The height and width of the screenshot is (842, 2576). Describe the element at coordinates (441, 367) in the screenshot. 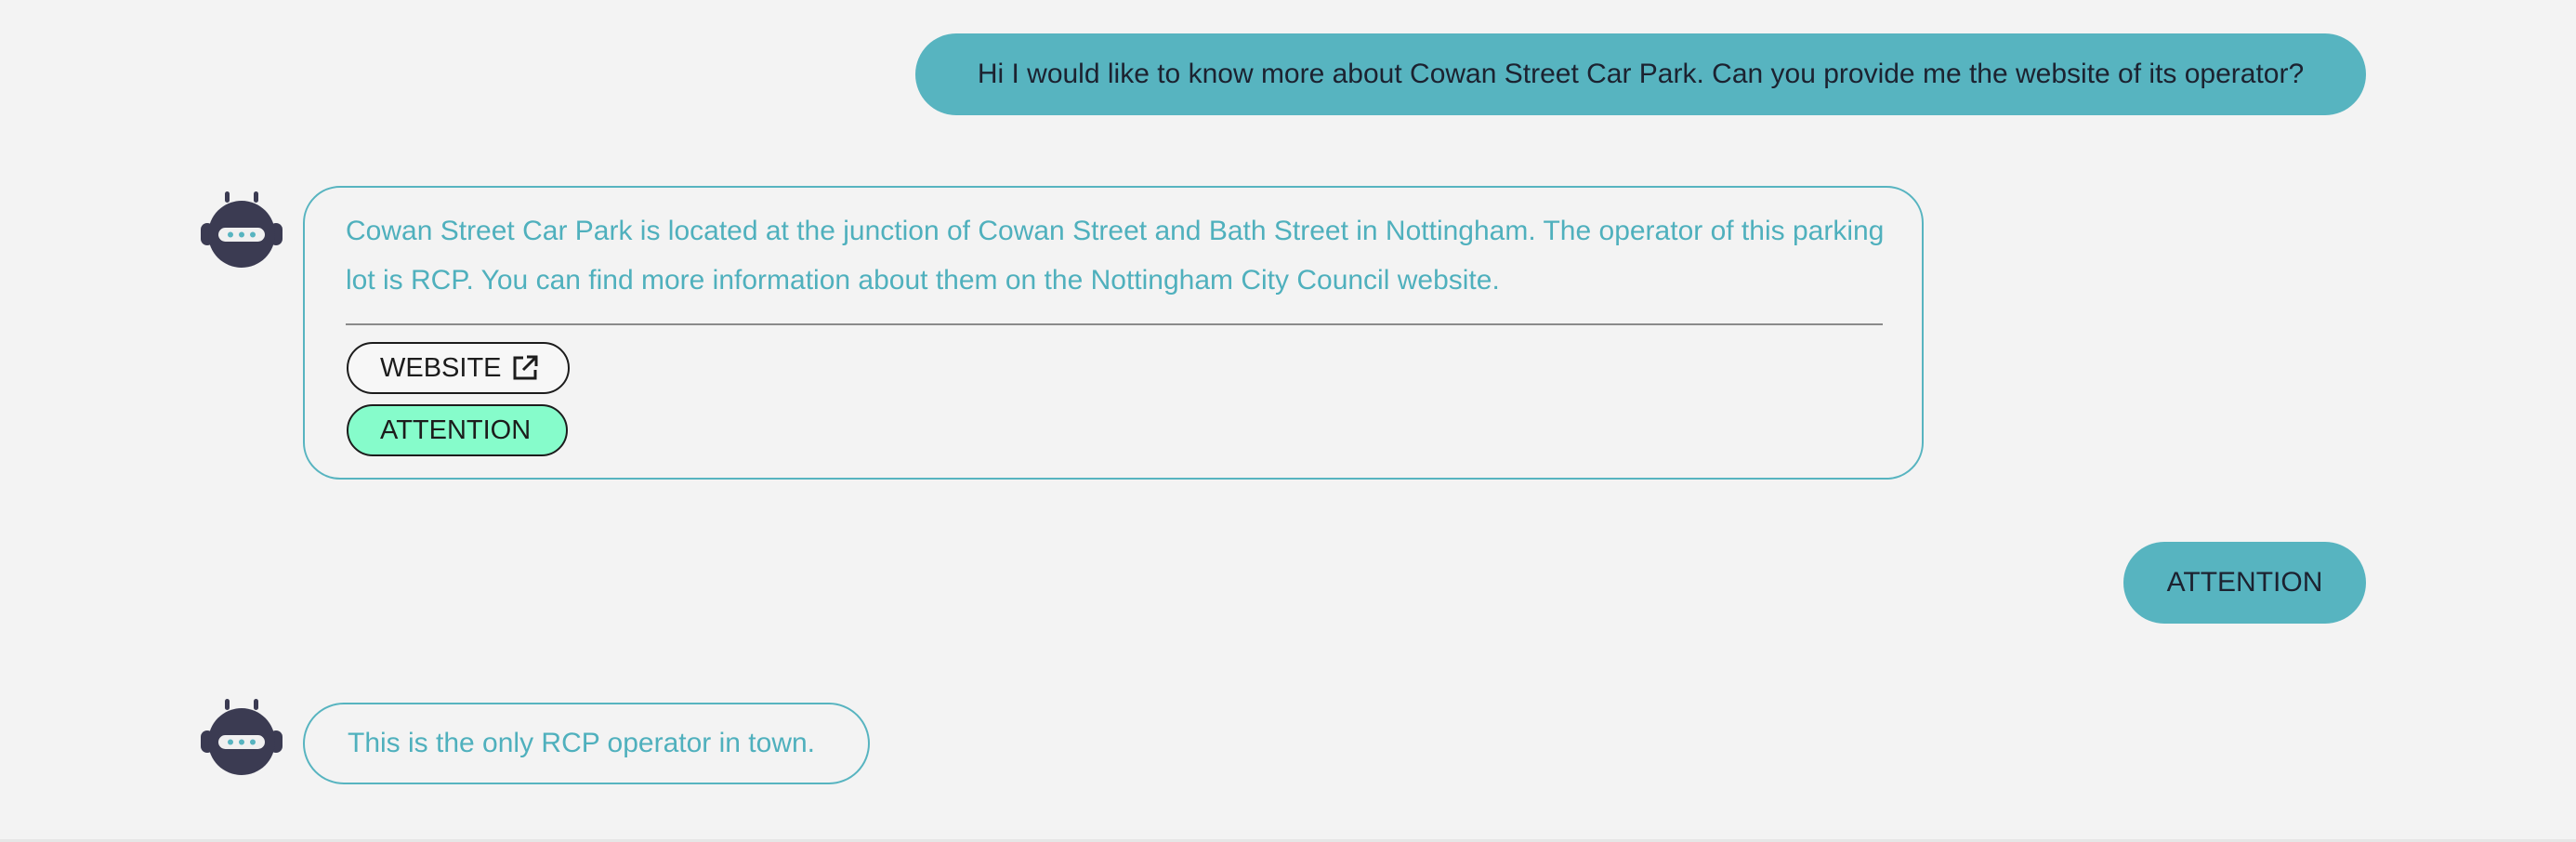

I see `website-button-label: WEBSITE` at that location.